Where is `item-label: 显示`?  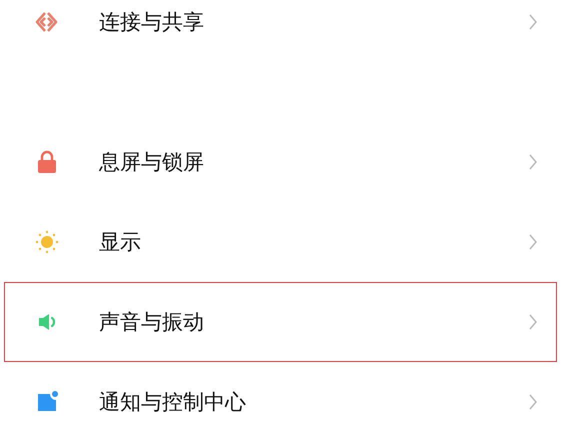
item-label: 显示 is located at coordinates (120, 242).